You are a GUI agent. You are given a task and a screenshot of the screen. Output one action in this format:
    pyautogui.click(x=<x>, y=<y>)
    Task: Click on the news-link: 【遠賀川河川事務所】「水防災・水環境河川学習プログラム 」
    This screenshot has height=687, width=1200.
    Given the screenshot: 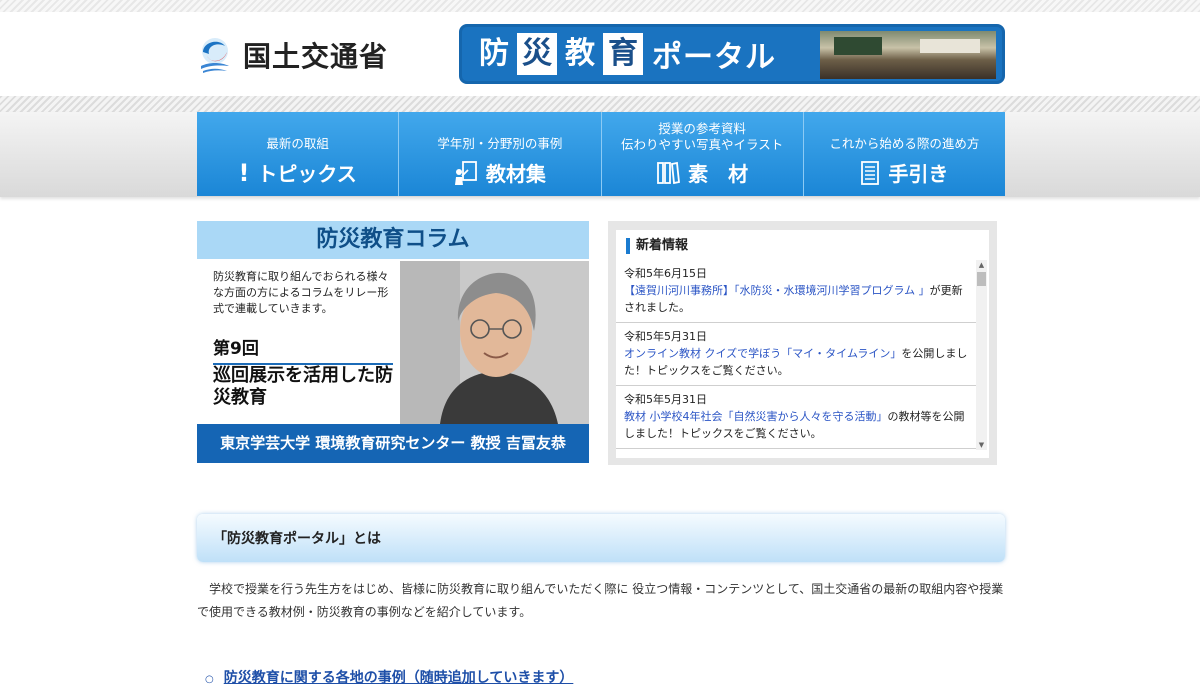 What is the action you would take?
    pyautogui.click(x=777, y=290)
    